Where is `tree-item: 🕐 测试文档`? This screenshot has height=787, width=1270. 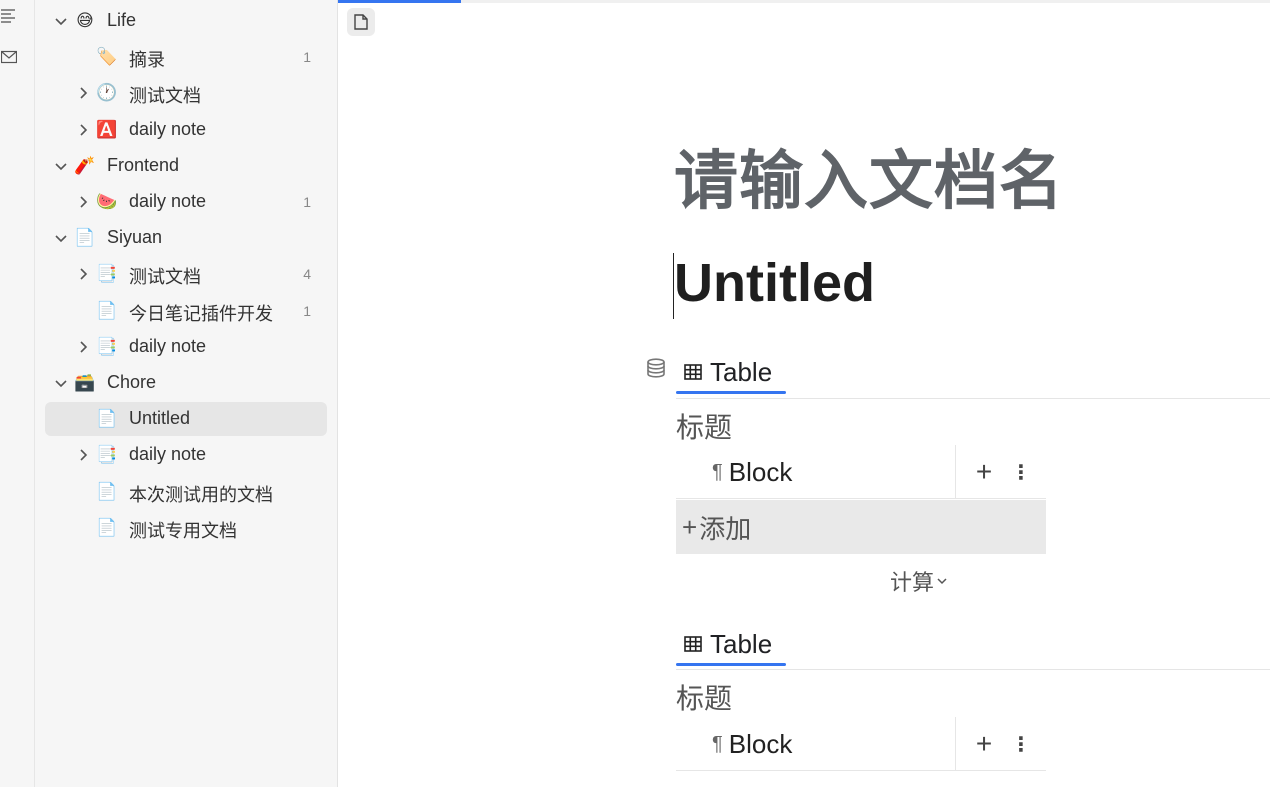
tree-item: 🕐 测试文档 is located at coordinates (186, 93).